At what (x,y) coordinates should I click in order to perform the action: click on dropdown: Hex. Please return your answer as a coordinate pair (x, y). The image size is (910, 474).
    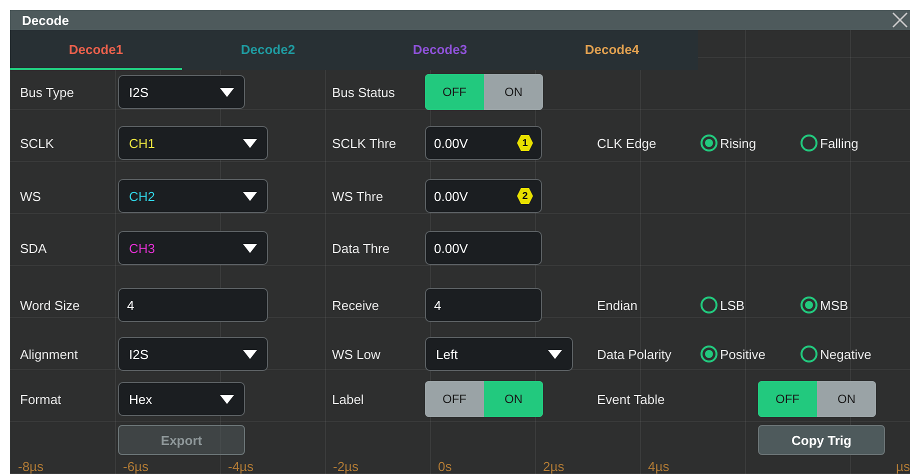
    Looking at the image, I should click on (181, 399).